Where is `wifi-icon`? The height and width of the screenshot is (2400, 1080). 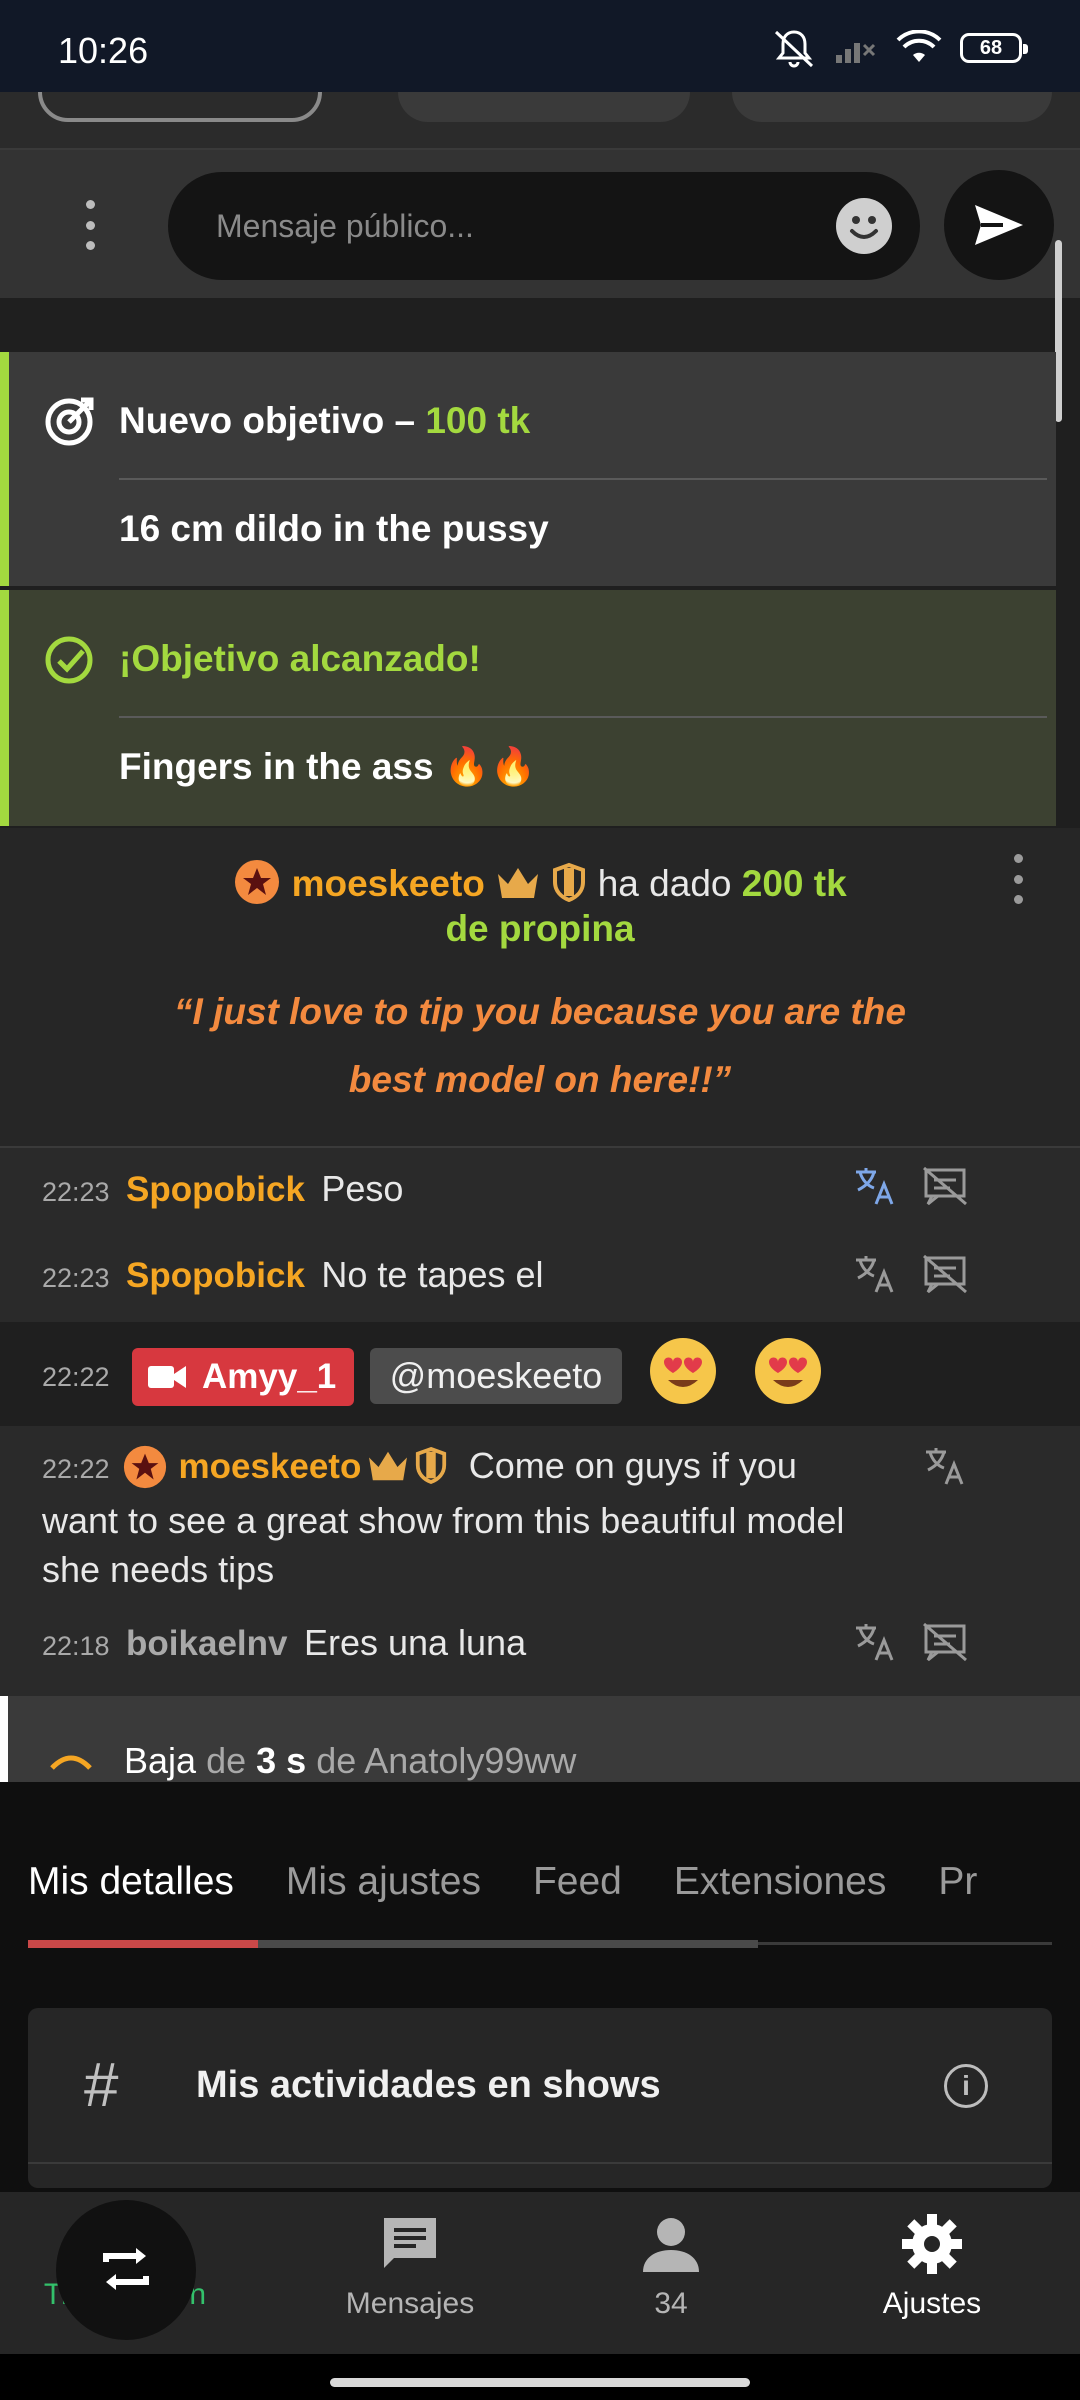
wifi-icon is located at coordinates (919, 46).